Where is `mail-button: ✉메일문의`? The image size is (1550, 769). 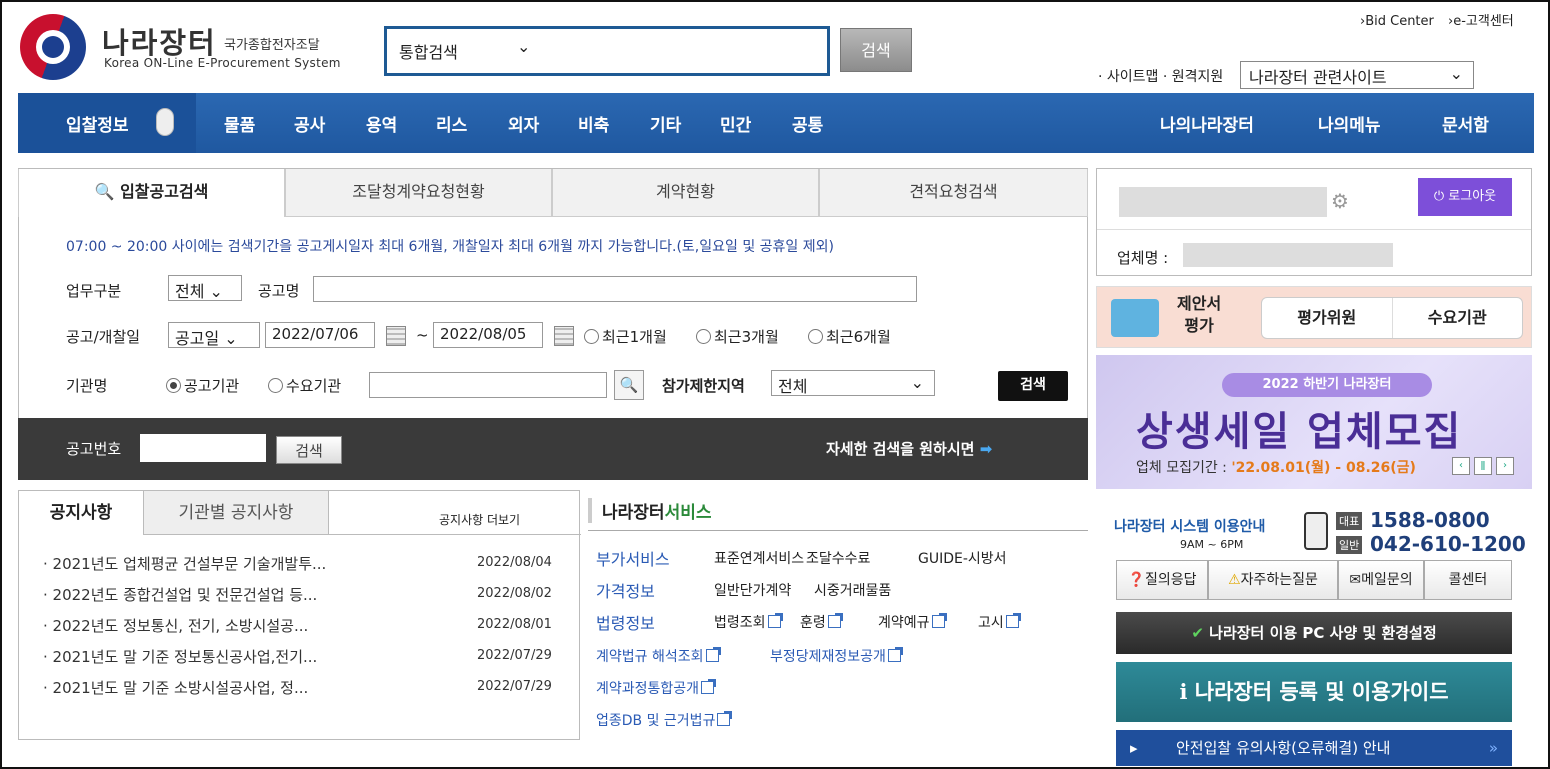
mail-button: ✉메일문의 is located at coordinates (1381, 580).